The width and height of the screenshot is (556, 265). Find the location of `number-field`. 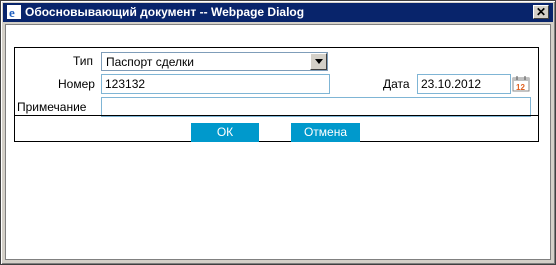

number-field is located at coordinates (215, 84).